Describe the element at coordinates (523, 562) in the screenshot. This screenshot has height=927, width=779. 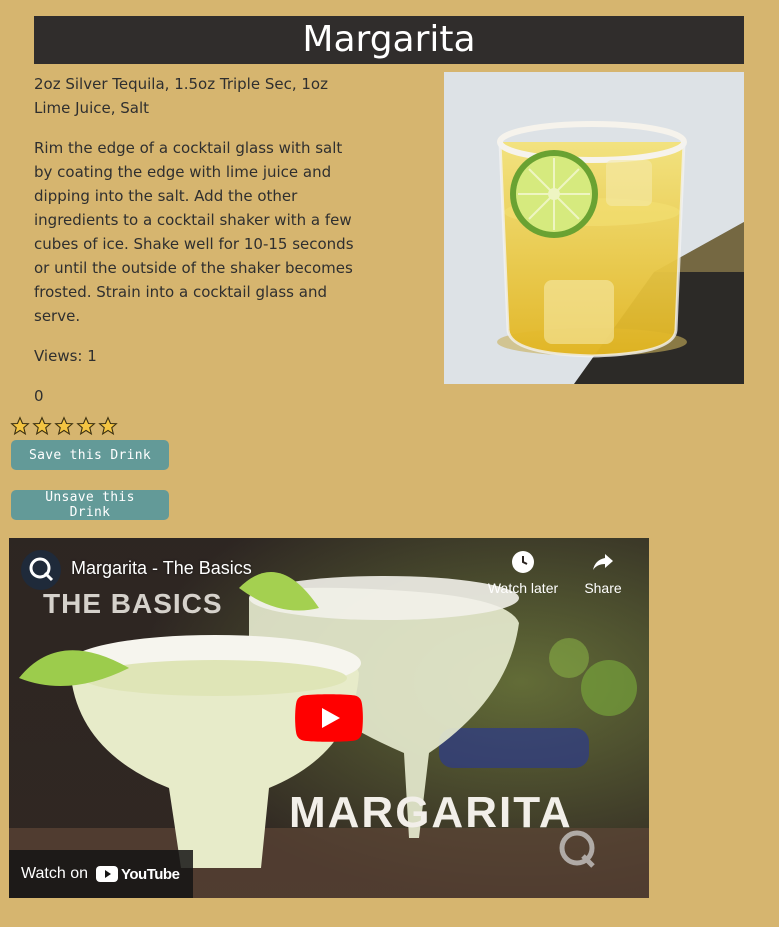
I see `clock-icon` at that location.